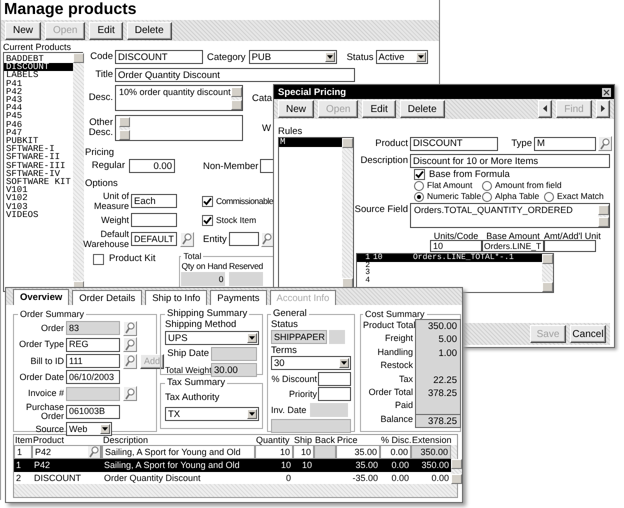  What do you see at coordinates (292, 57) in the screenshot?
I see `dropdown: PUB` at bounding box center [292, 57].